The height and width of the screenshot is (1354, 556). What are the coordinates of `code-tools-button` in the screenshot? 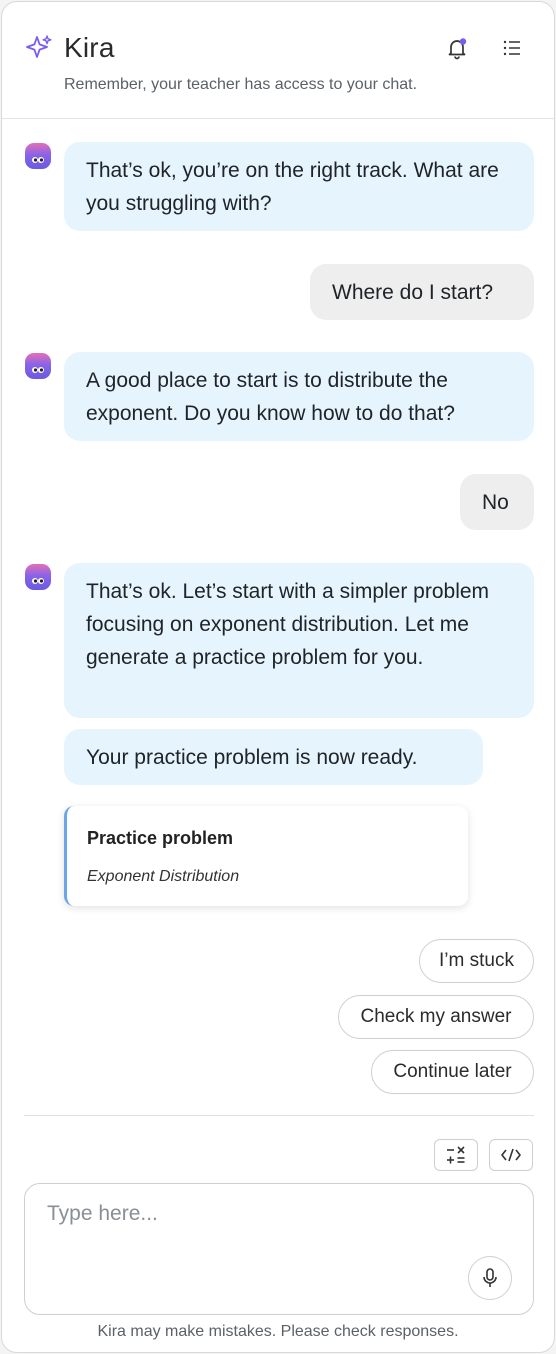 It's located at (511, 1155).